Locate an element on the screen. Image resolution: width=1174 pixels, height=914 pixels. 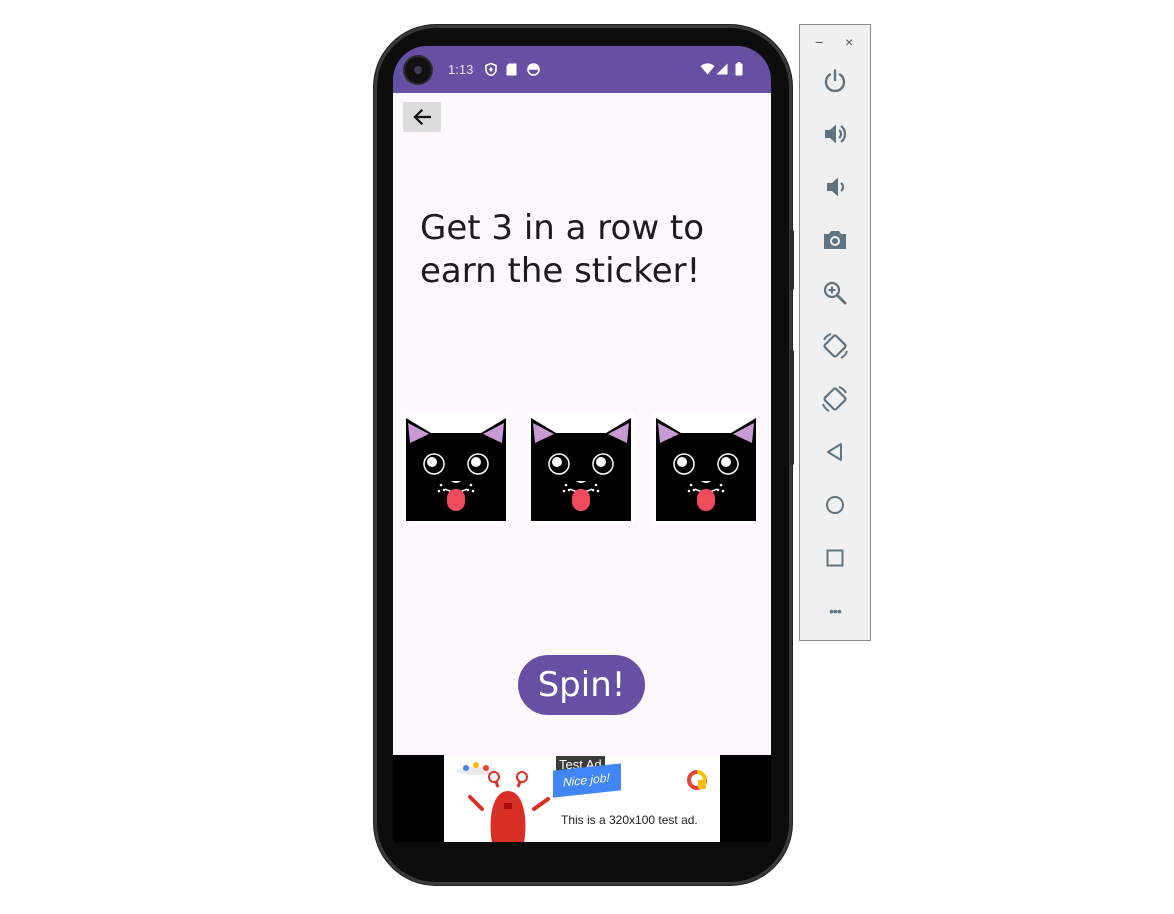
close-button: × is located at coordinates (849, 42).